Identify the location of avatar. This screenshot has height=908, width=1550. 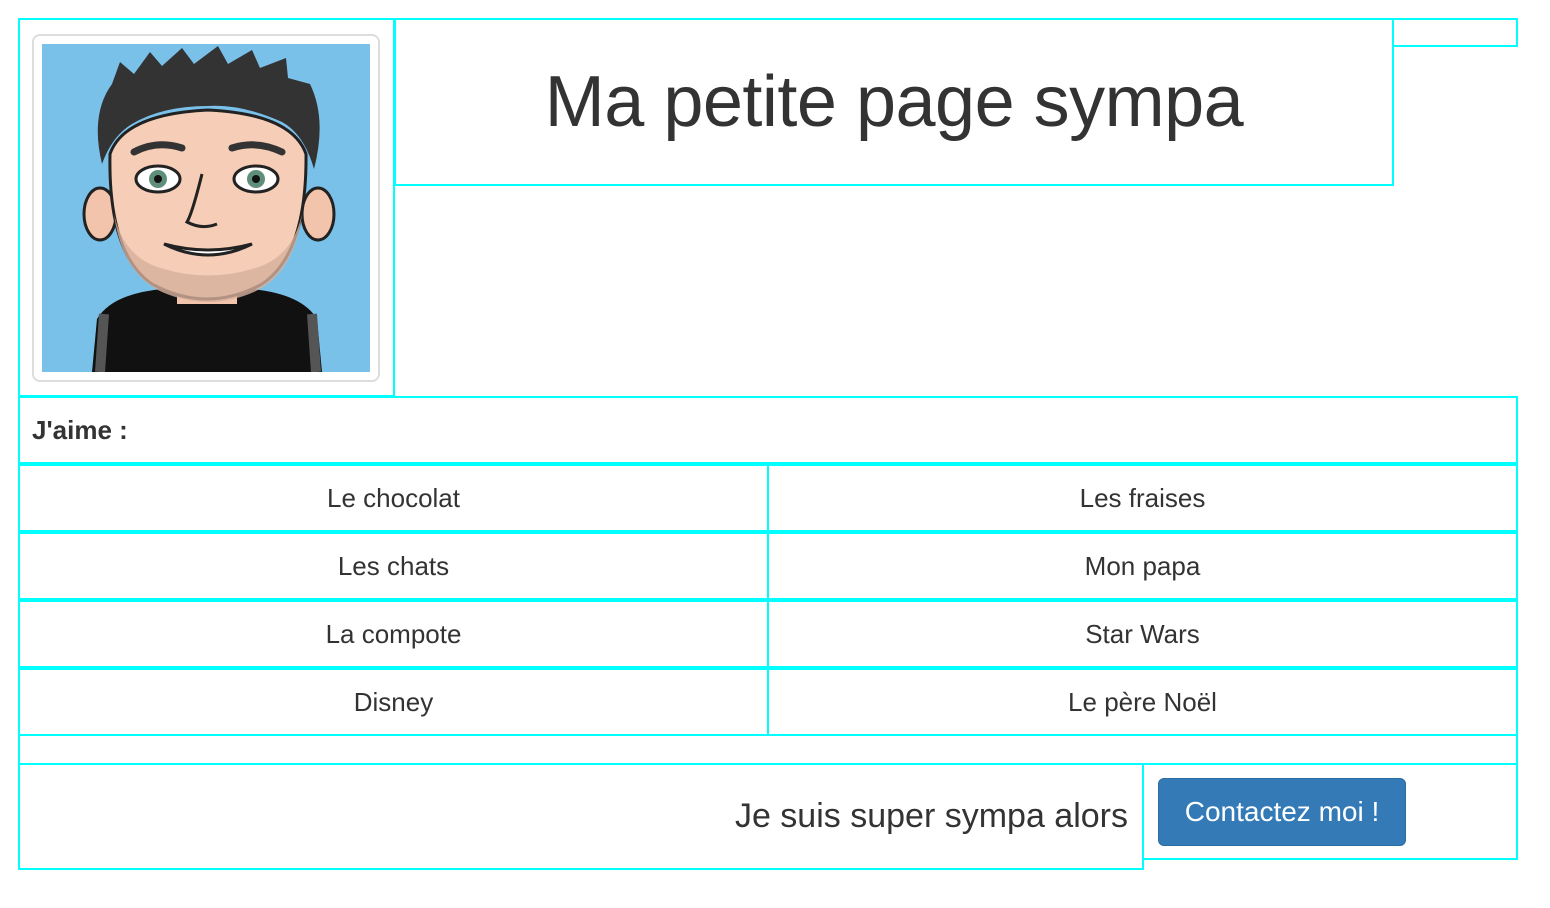
(206, 208).